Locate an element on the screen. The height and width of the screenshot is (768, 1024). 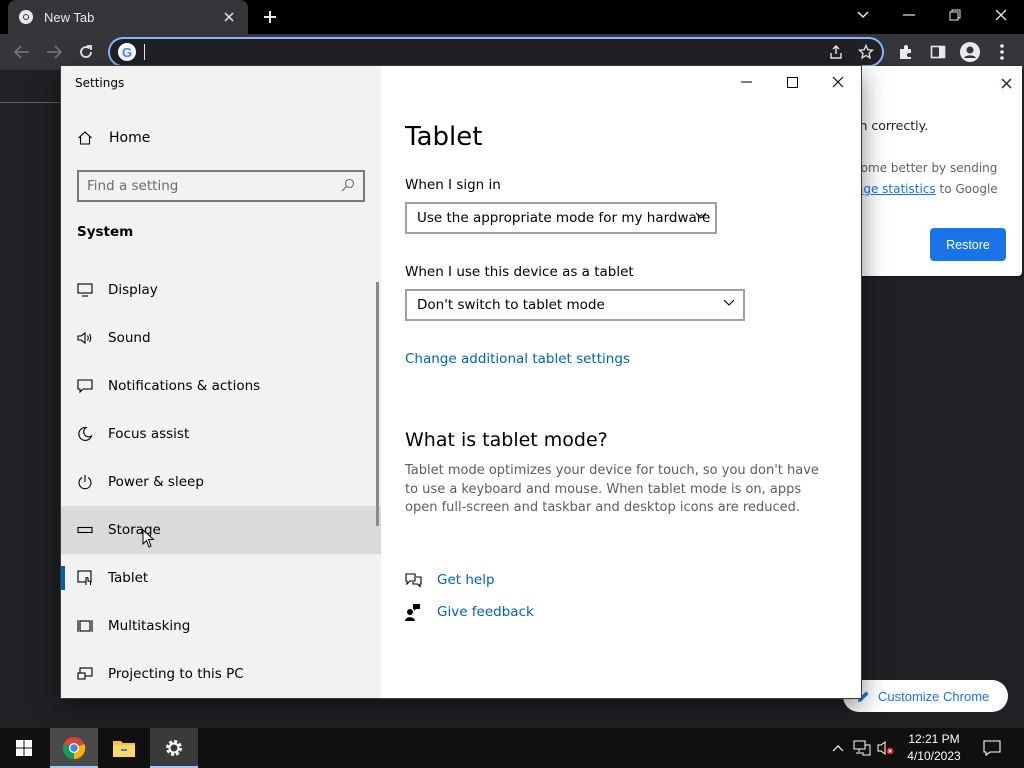
nav-item-power-sleep: Power & sleep is located at coordinates (221, 482).